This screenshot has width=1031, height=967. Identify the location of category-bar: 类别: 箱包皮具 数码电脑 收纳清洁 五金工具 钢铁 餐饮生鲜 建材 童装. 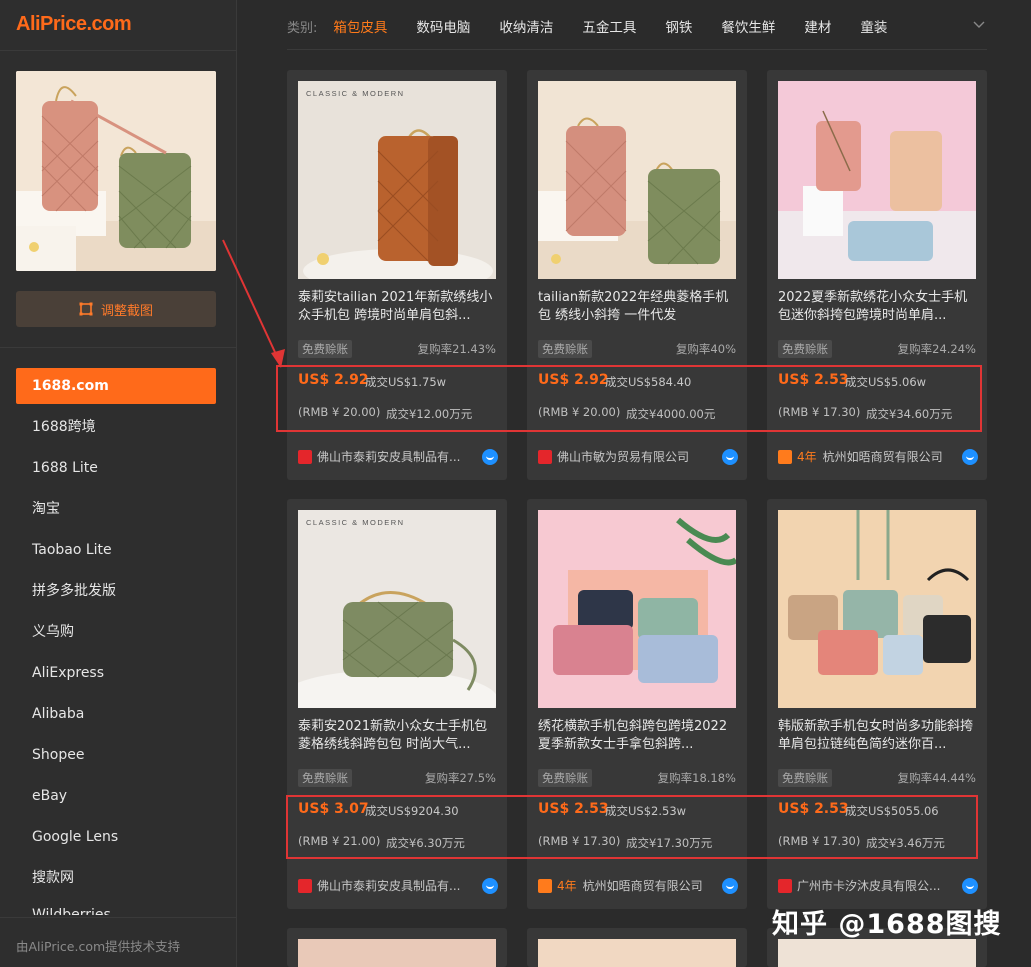
(601, 26).